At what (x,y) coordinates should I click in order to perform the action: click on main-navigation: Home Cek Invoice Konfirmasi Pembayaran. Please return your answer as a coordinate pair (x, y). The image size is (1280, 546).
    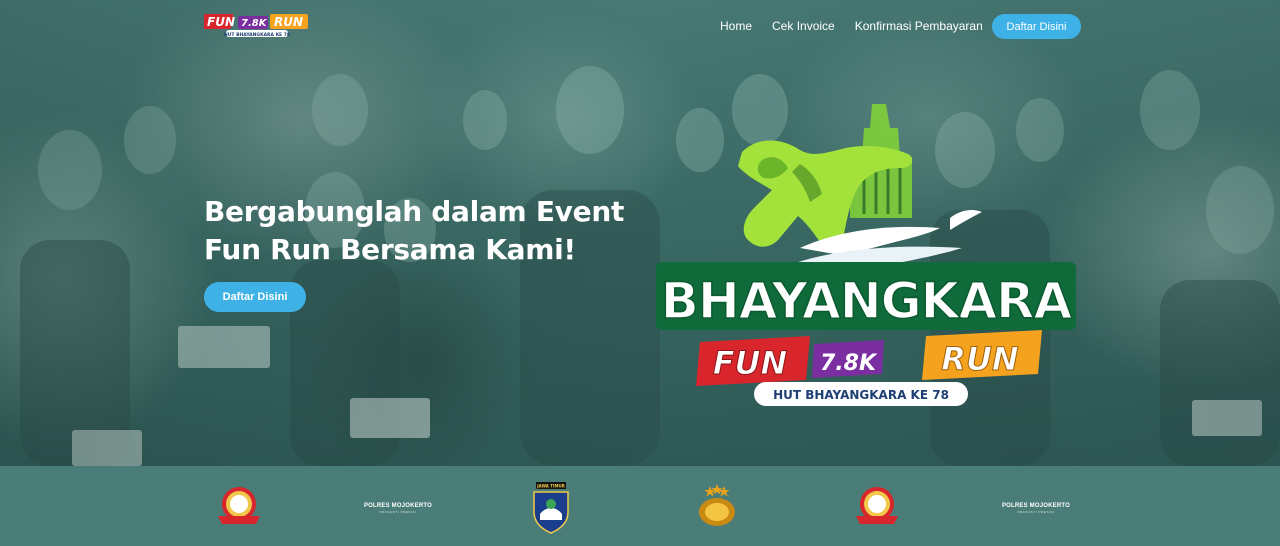
    Looking at the image, I should click on (861, 26).